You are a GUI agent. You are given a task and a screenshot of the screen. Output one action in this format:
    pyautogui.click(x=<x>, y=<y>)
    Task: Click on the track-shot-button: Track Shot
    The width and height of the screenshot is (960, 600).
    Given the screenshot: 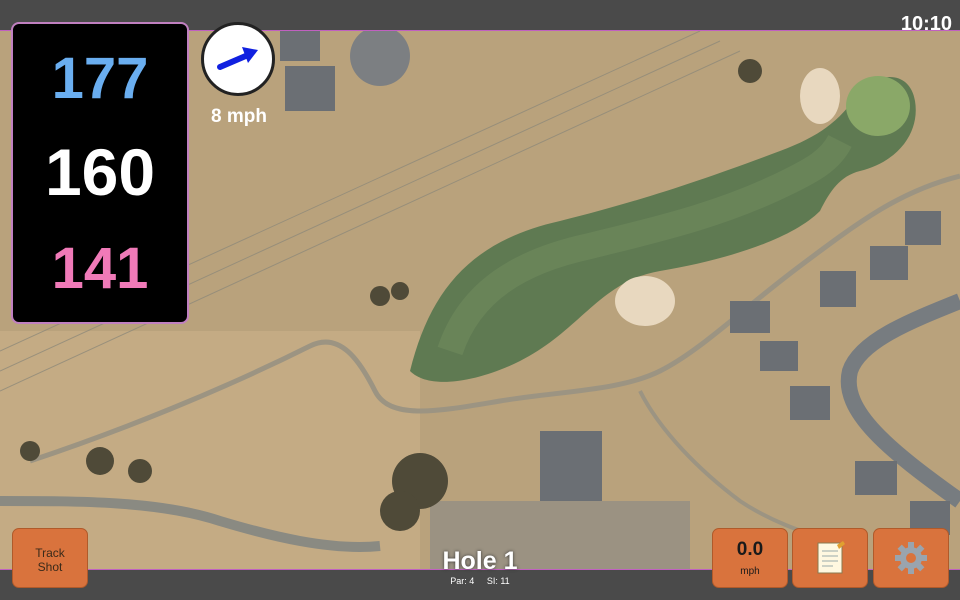 What is the action you would take?
    pyautogui.click(x=50, y=558)
    